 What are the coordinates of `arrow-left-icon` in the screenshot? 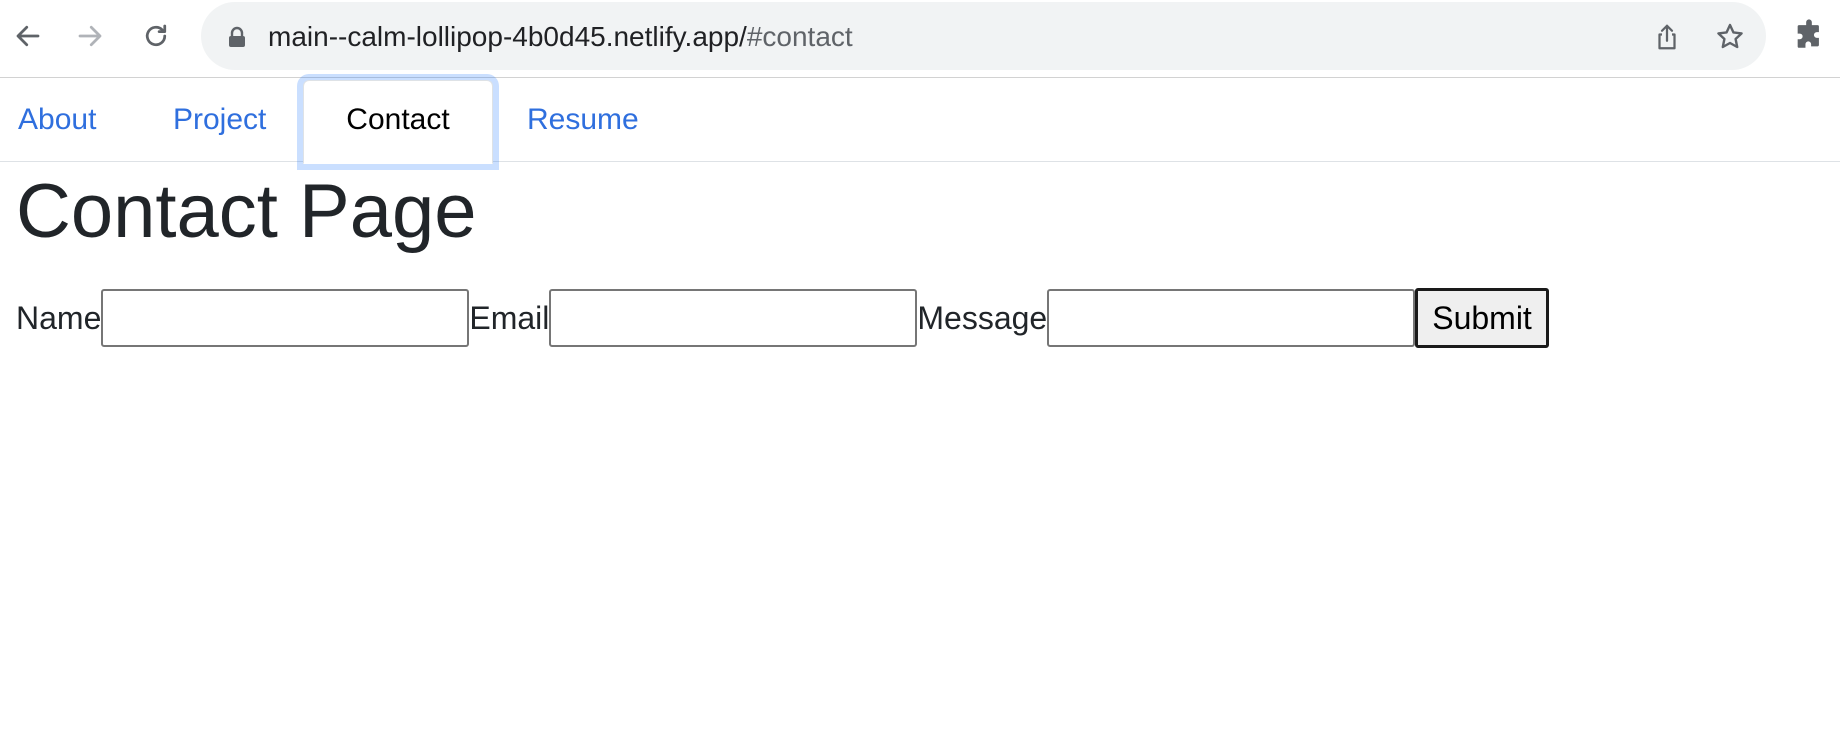 It's located at (28, 36).